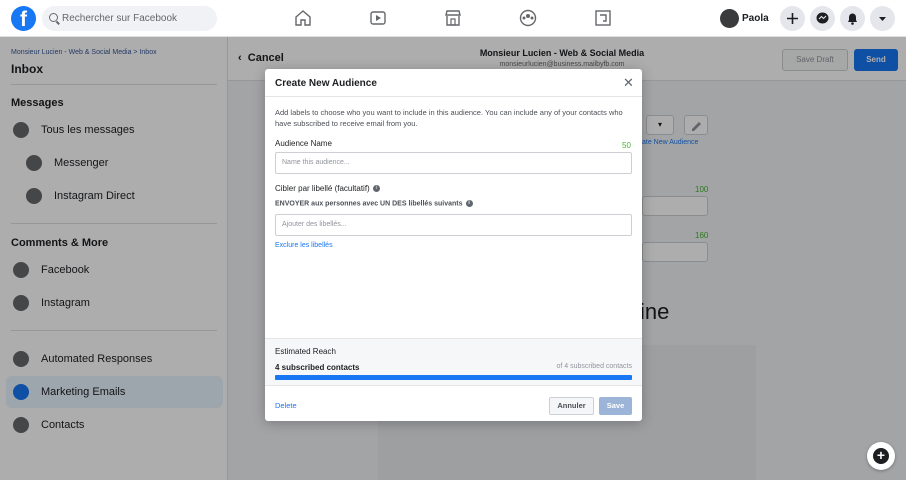 Image resolution: width=906 pixels, height=480 pixels. I want to click on account-menu-button, so click(882, 18).